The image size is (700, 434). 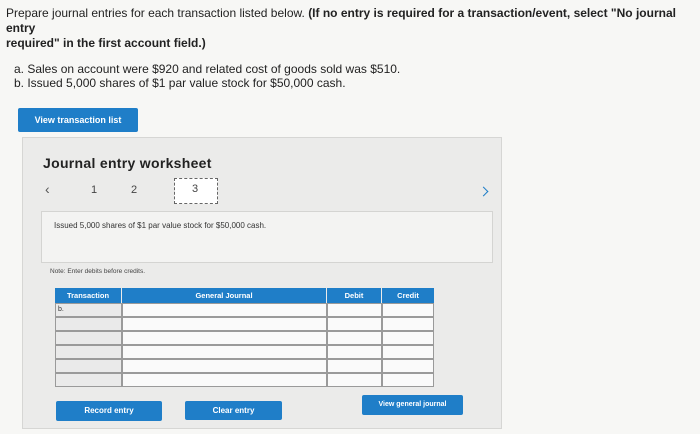 What do you see at coordinates (78, 120) in the screenshot?
I see `view-transaction-list-button: View transaction list` at bounding box center [78, 120].